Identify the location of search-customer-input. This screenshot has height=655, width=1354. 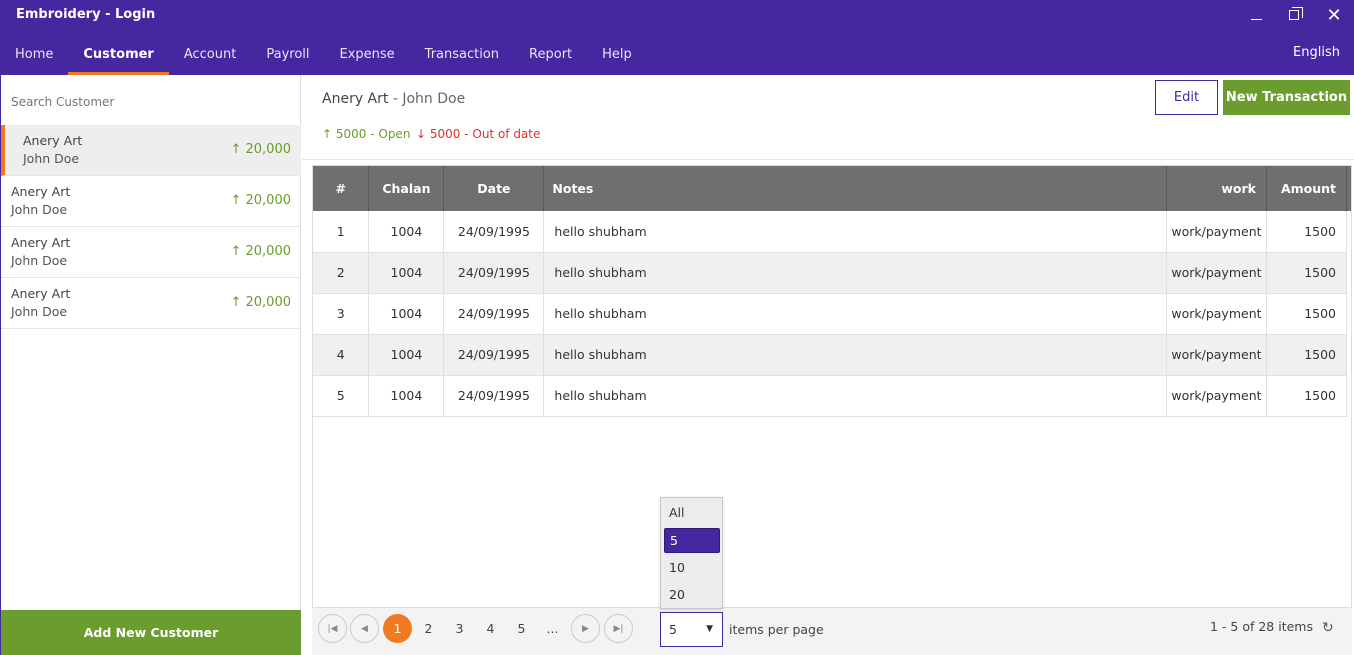
(151, 102).